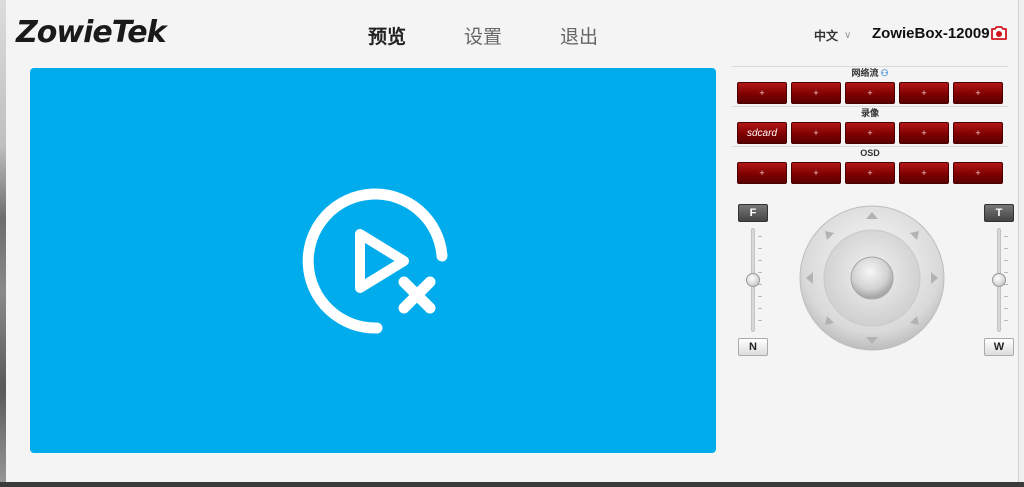  What do you see at coordinates (999, 347) in the screenshot?
I see `zoom-wide-button: W` at bounding box center [999, 347].